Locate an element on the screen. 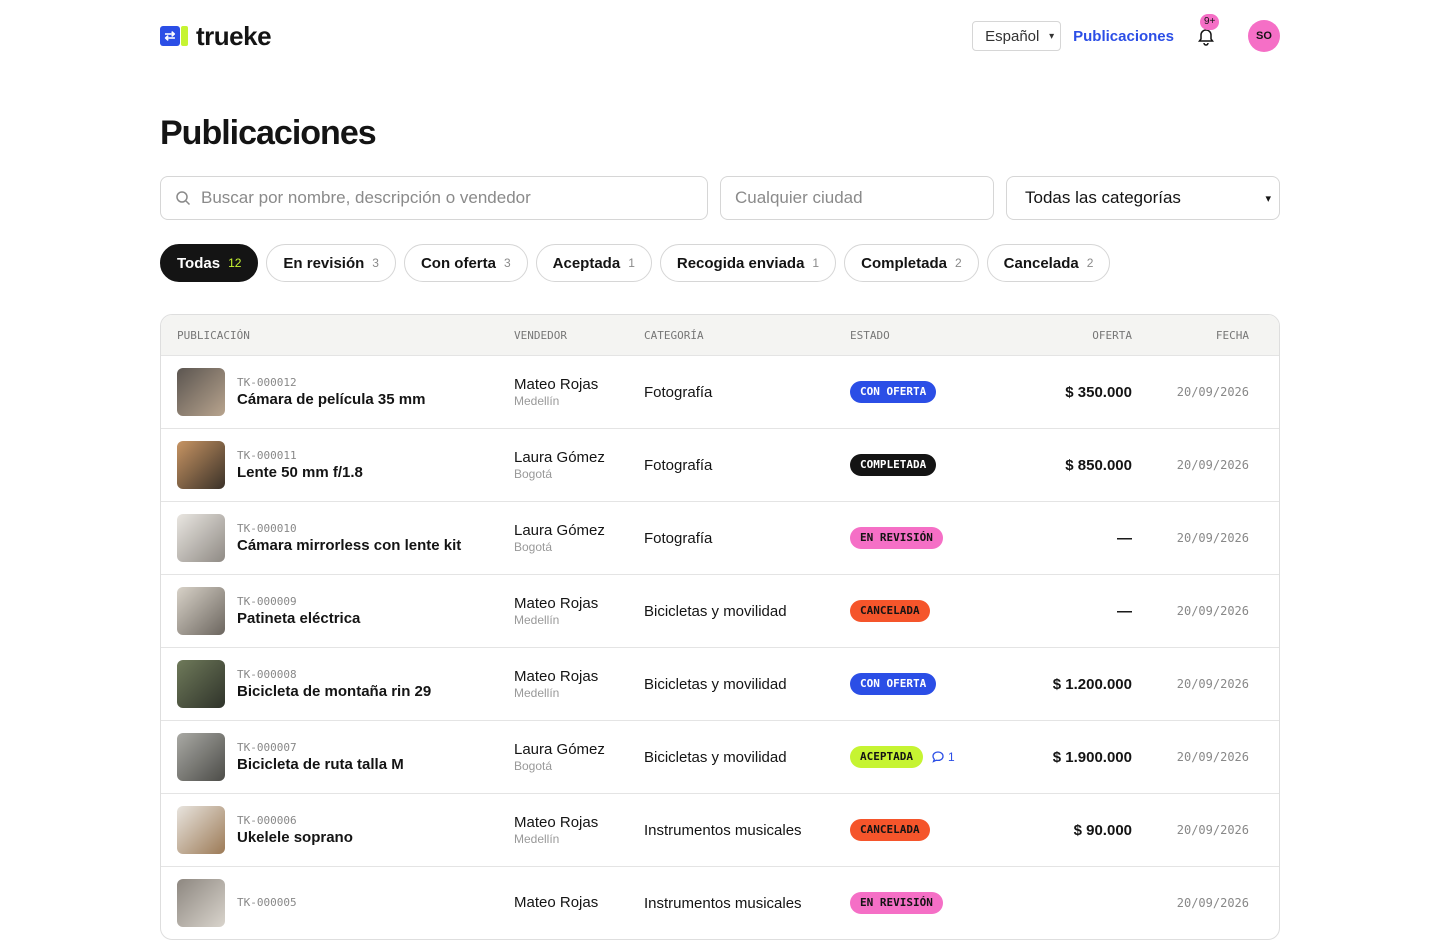 Image resolution: width=1440 pixels, height=940 pixels. seller-name: Laura Gómez is located at coordinates (559, 530).